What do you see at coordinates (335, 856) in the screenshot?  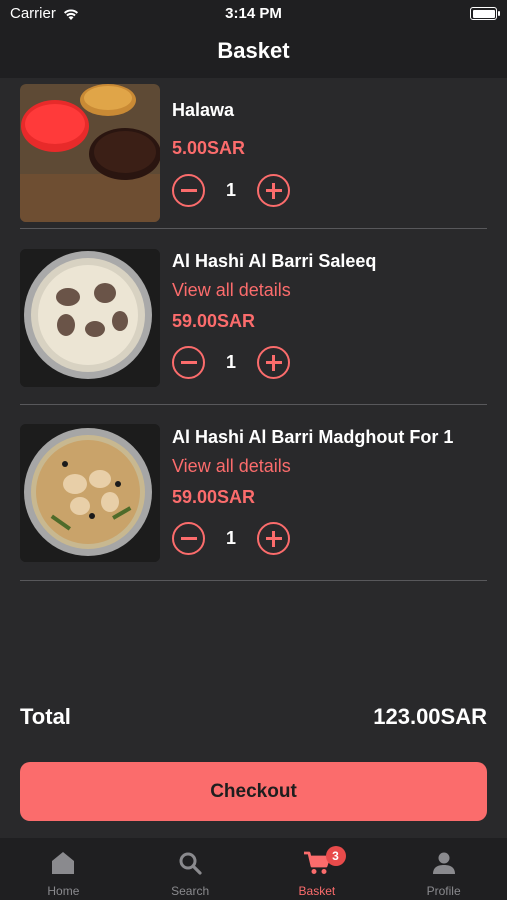 I see `cart-count-badge: 3` at bounding box center [335, 856].